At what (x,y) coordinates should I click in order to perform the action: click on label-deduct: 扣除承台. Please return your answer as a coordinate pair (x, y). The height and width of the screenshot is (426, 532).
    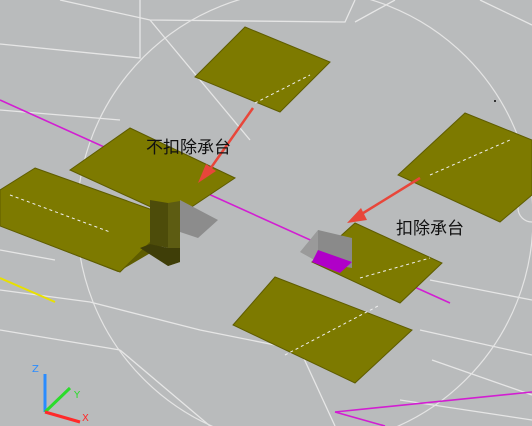
    Looking at the image, I should click on (430, 229).